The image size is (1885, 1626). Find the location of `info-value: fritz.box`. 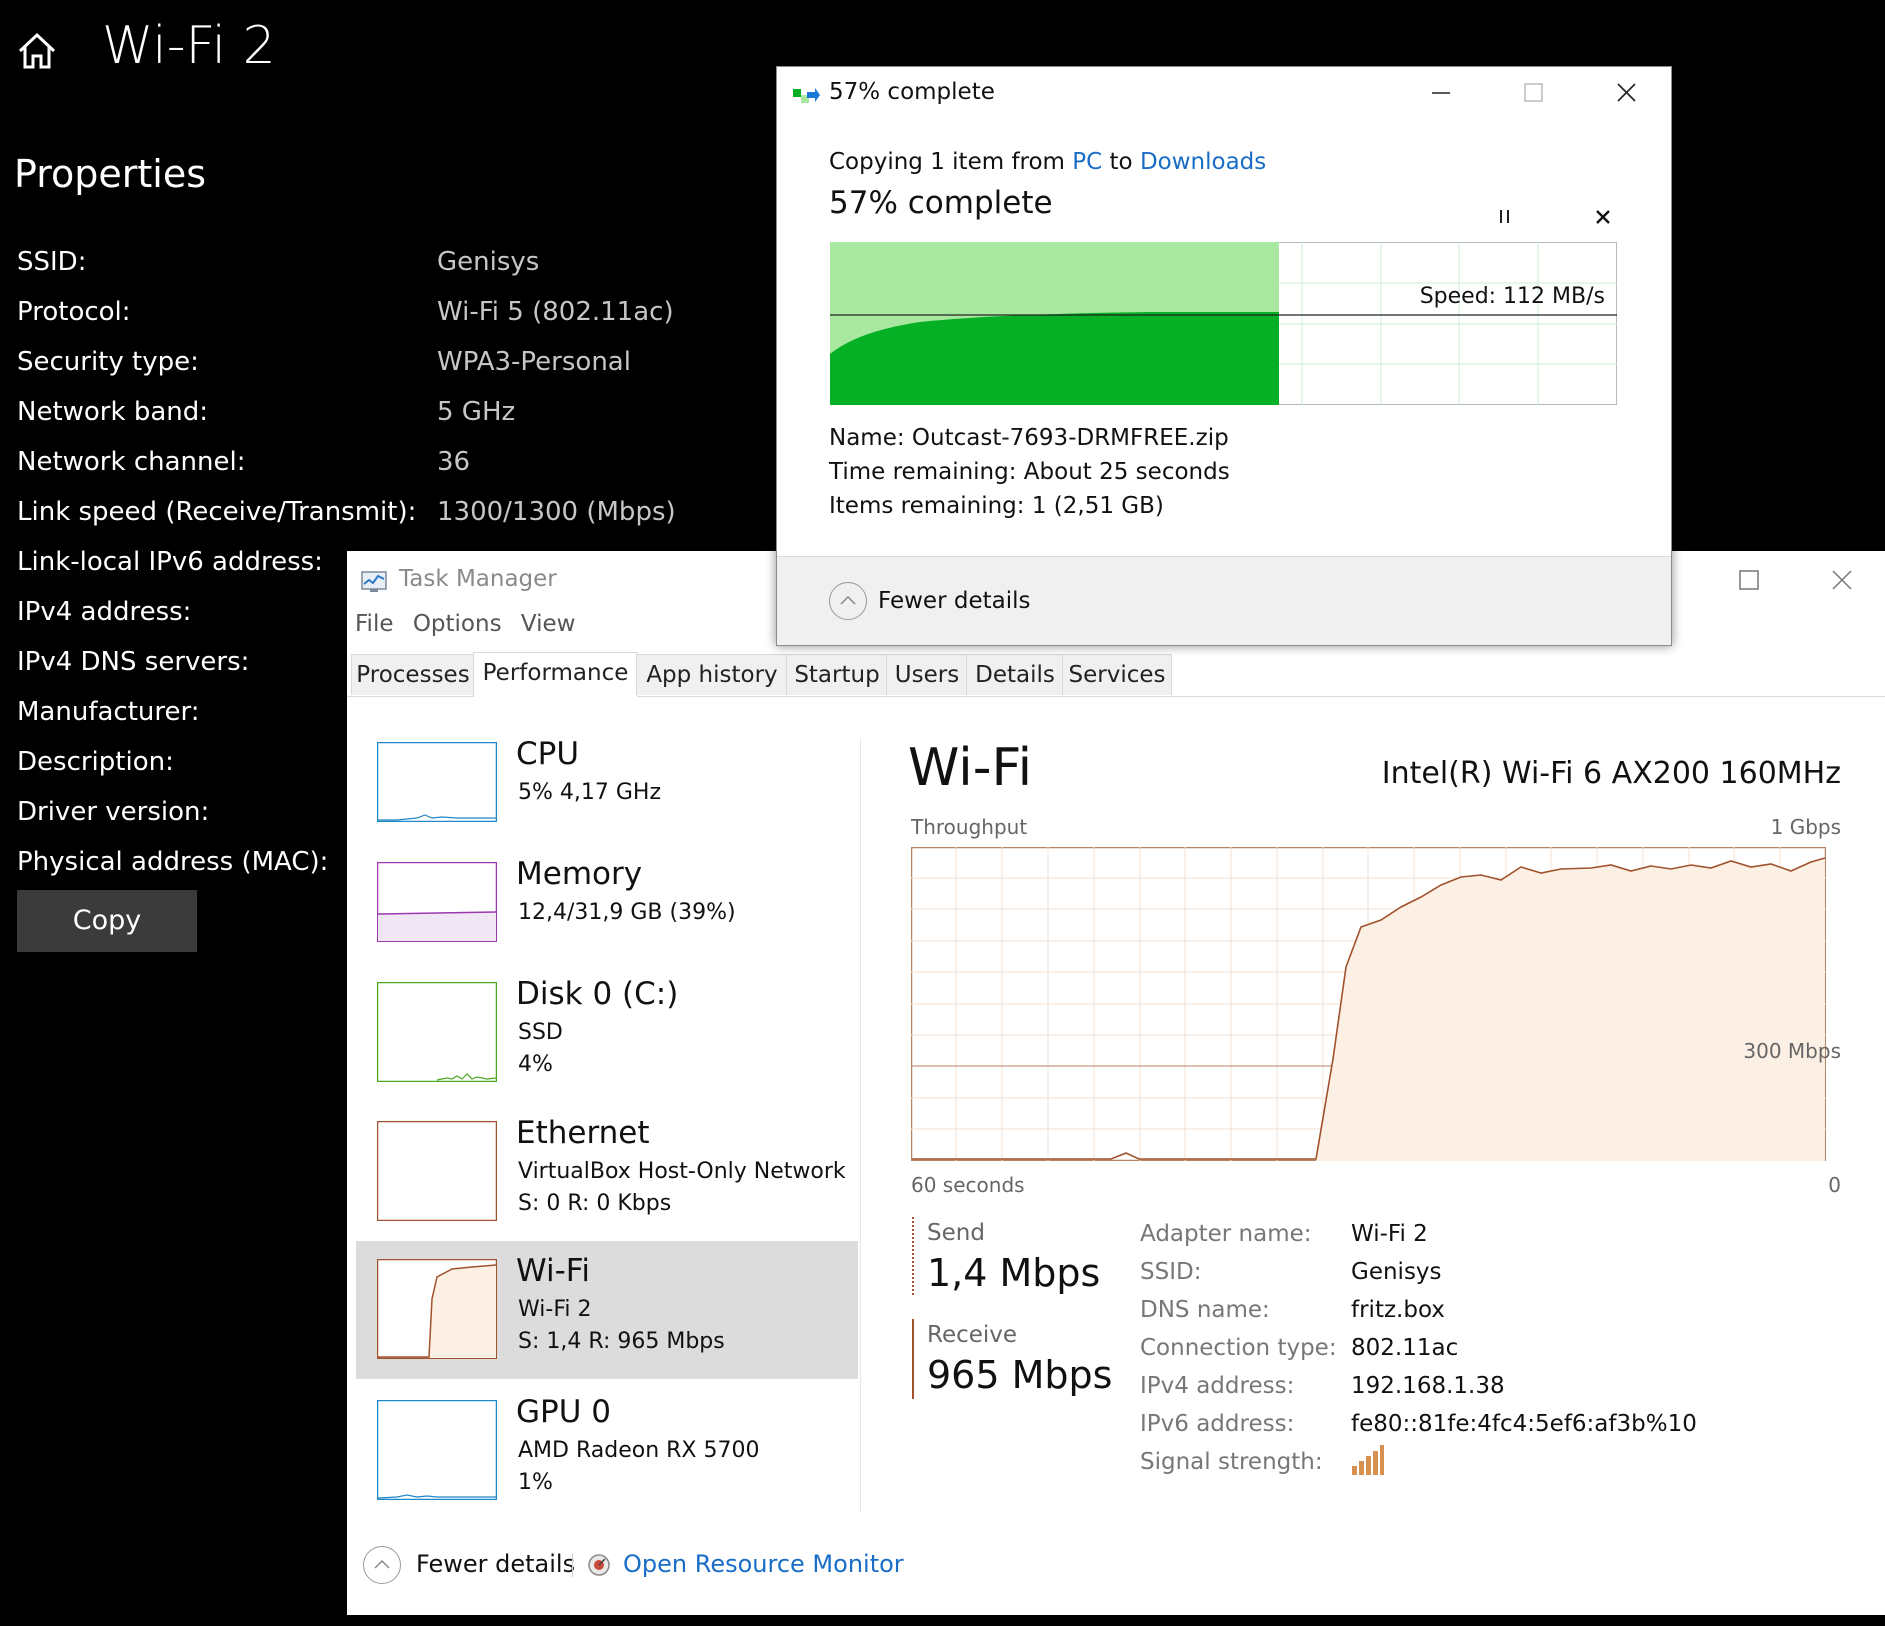

info-value: fritz.box is located at coordinates (1398, 1310).